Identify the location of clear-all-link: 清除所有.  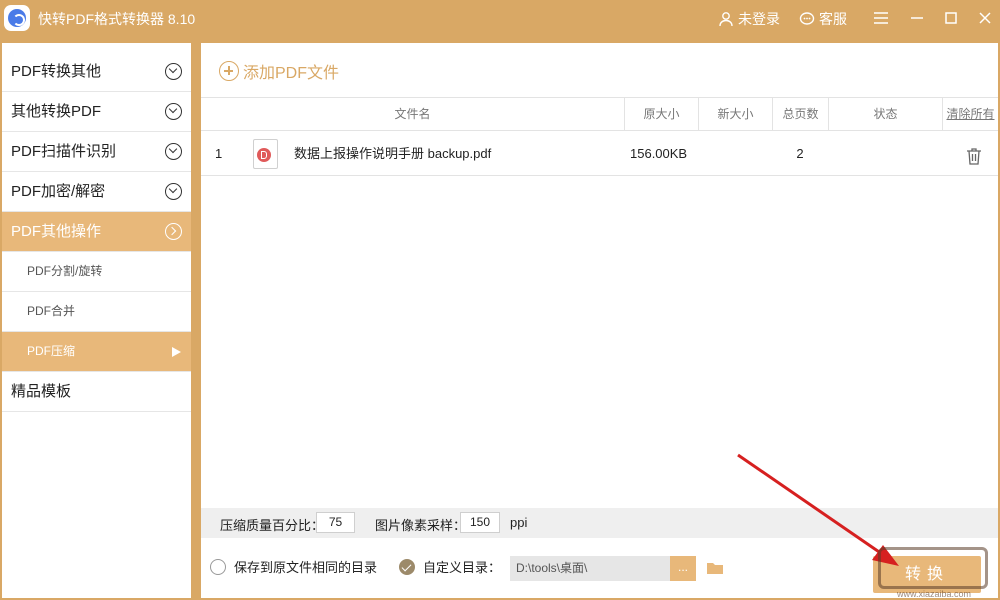
(970, 114).